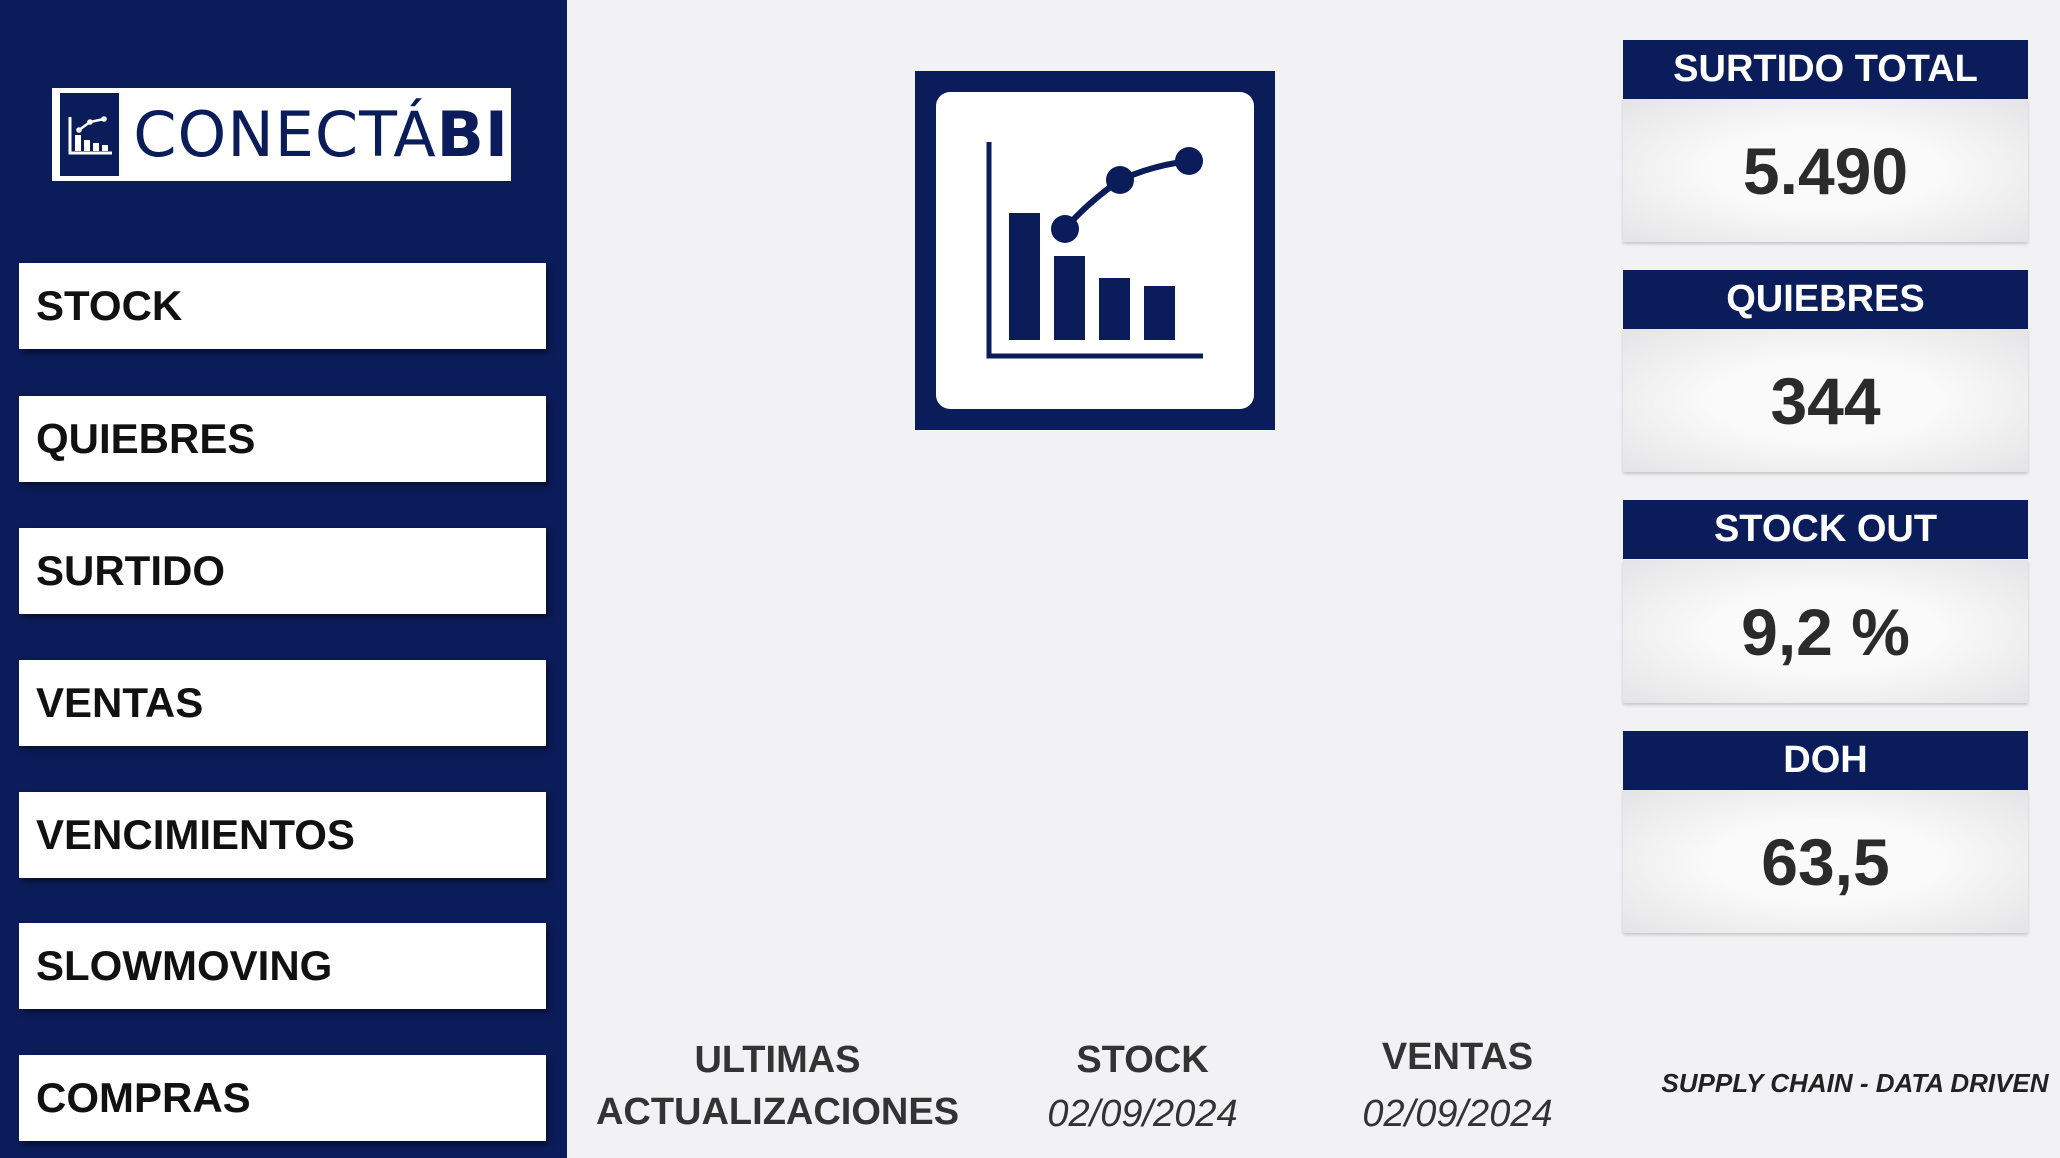  I want to click on hero-chart-tile, so click(1095, 250).